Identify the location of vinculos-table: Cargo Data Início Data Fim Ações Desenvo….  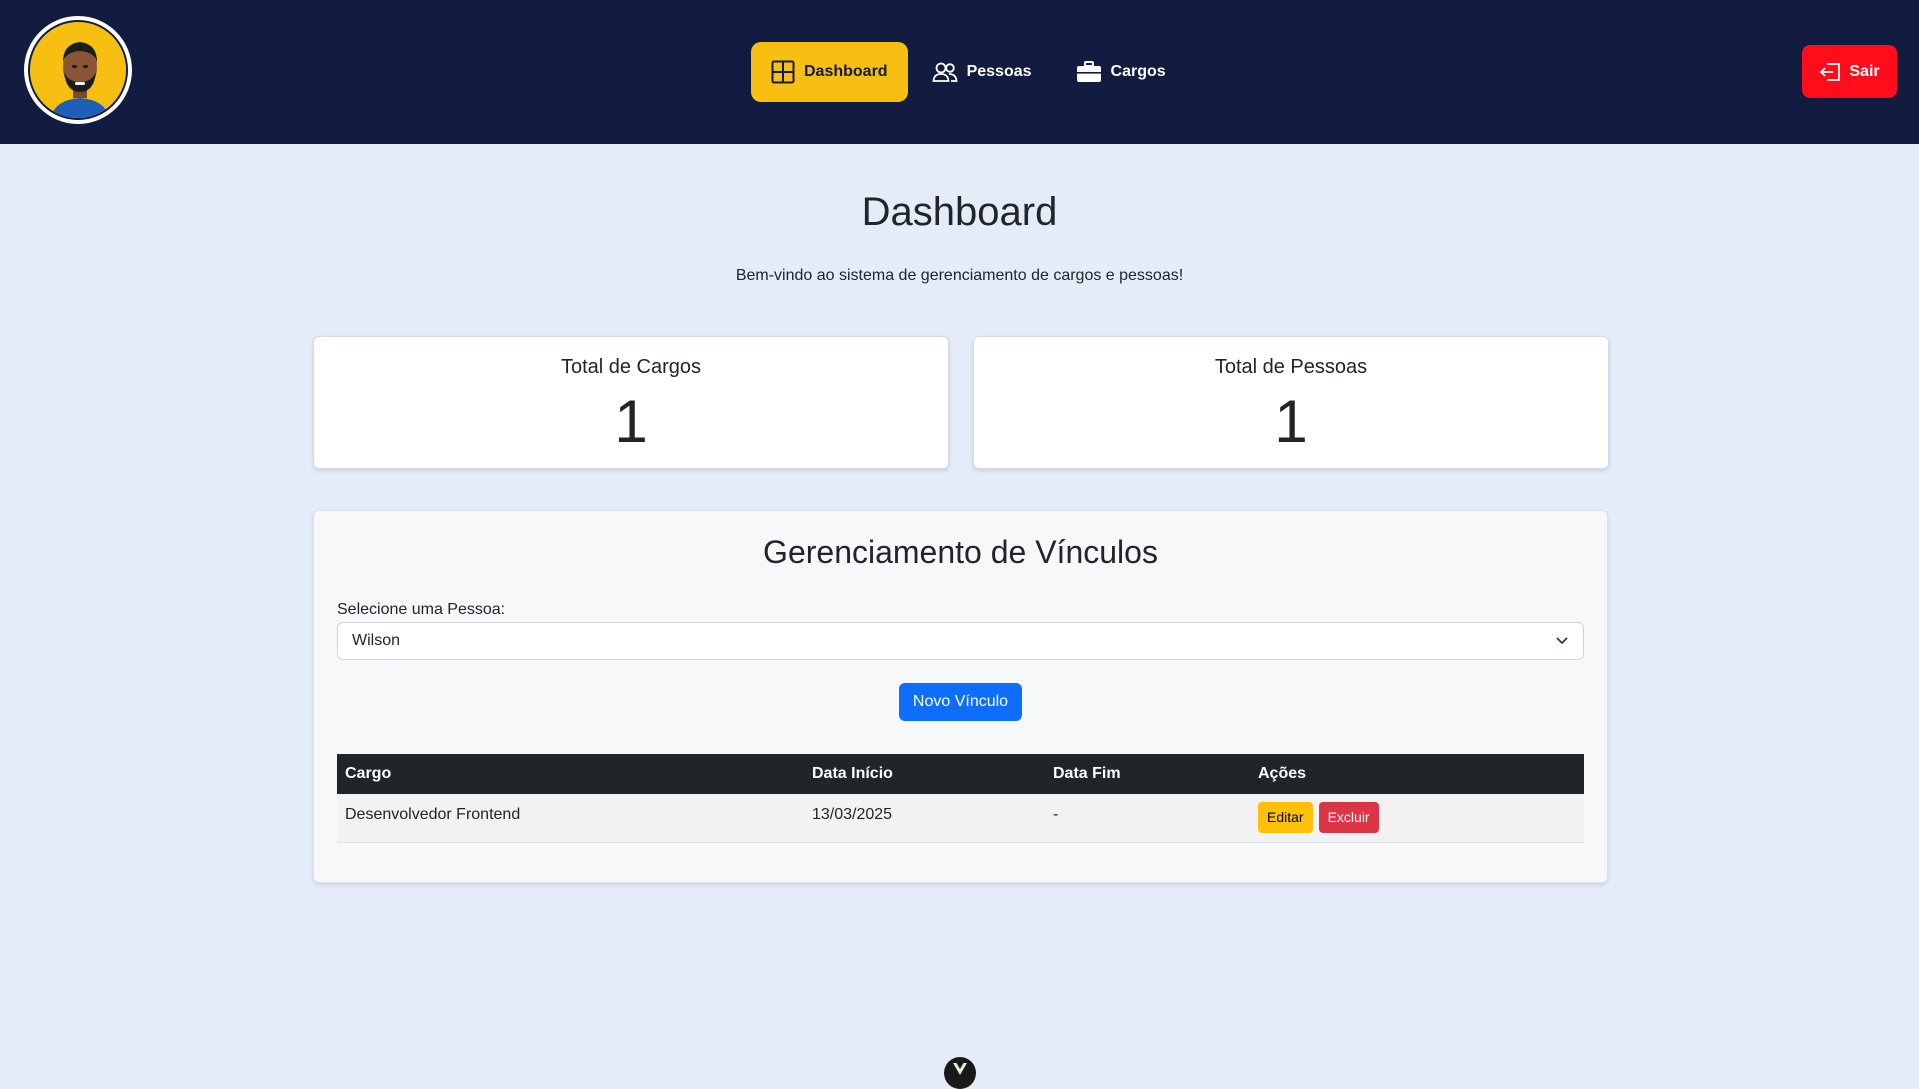
(960, 798).